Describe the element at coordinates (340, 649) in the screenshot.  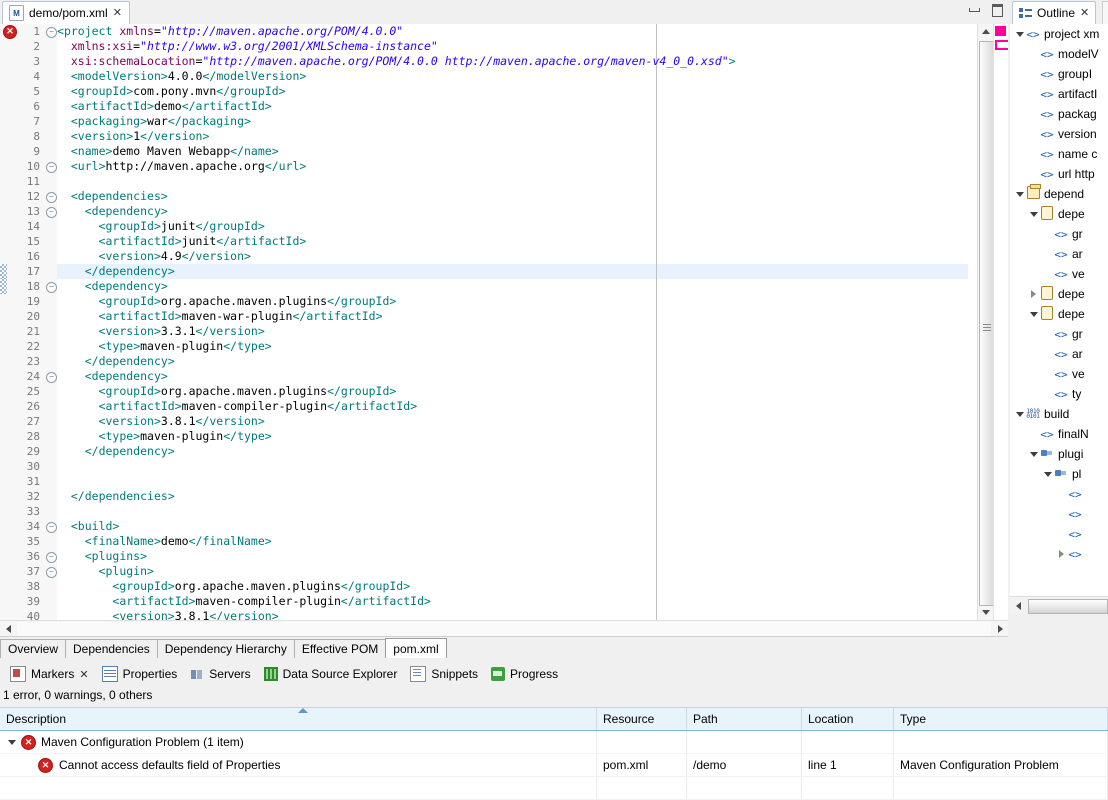
I see `form-tab-effective-pom: Effective POM` at that location.